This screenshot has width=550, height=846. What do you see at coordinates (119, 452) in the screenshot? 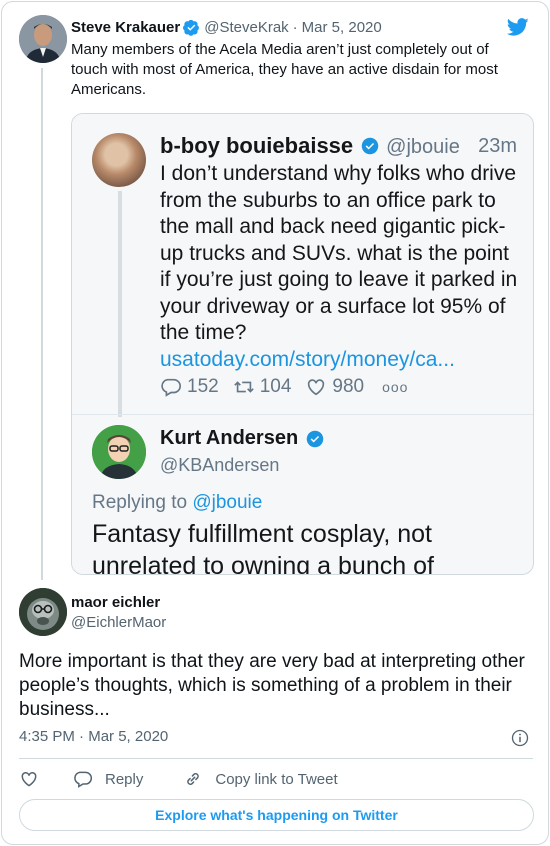
I see `reply-author-avatar` at bounding box center [119, 452].